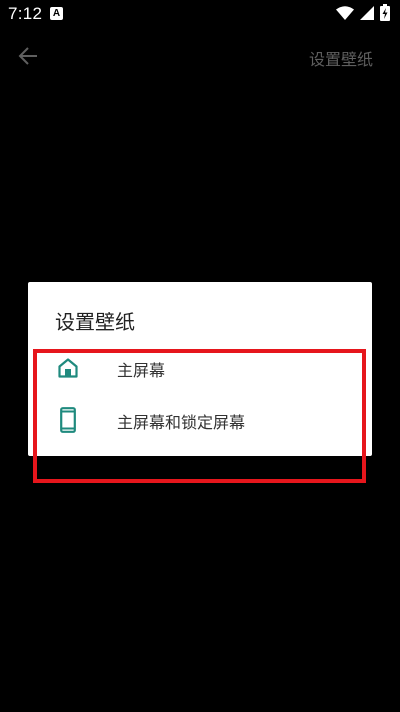 This screenshot has width=400, height=712. I want to click on status-bar: 7:12 A, so click(200, 15).